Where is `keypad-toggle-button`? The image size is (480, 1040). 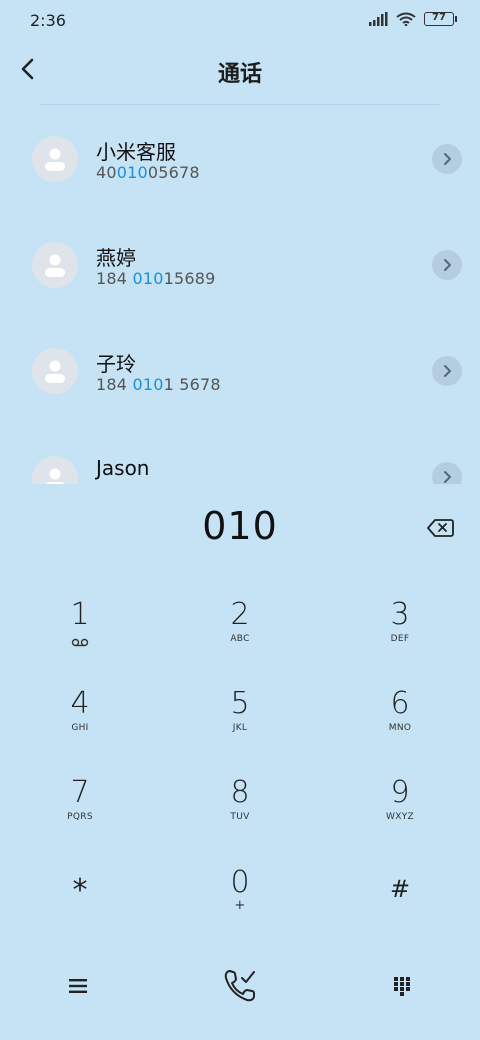
keypad-toggle-button is located at coordinates (402, 986).